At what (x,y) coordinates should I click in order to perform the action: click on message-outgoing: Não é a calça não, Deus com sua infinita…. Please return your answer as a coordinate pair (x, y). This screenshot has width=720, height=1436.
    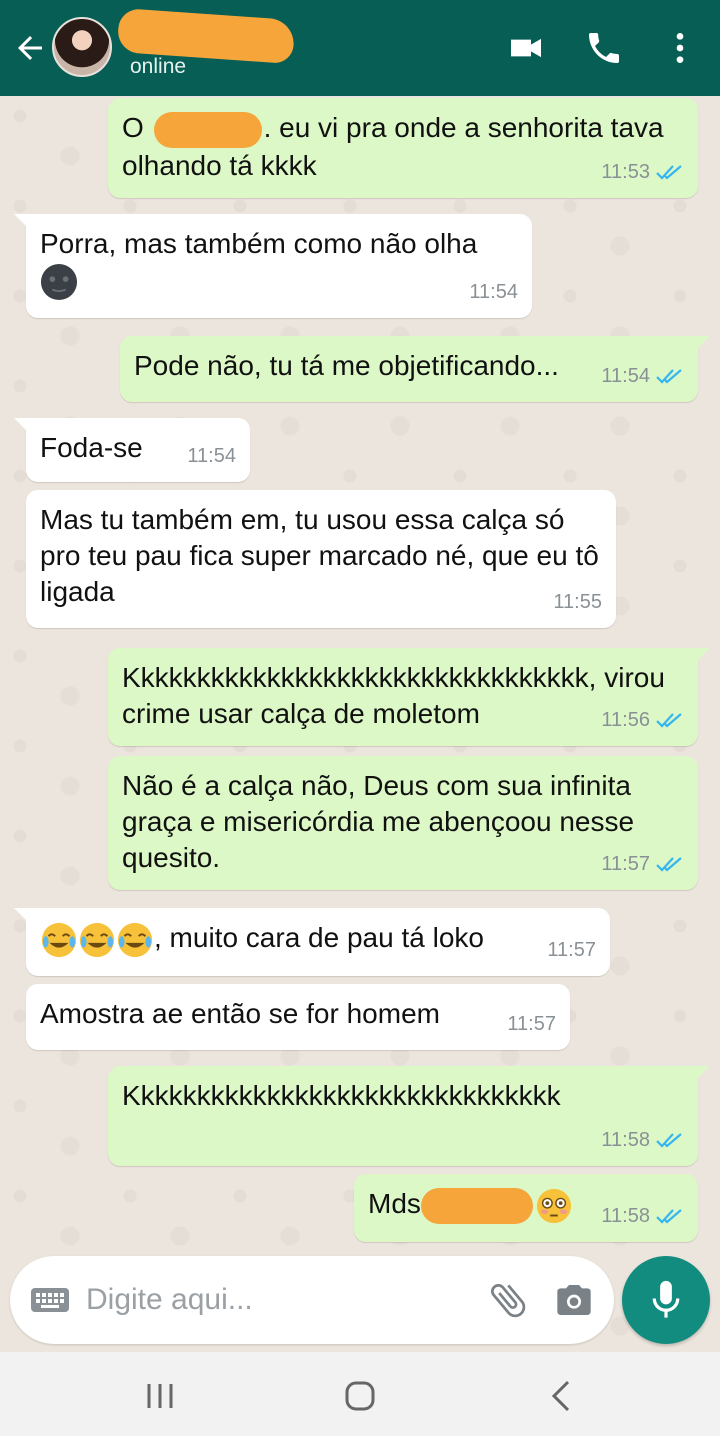
    Looking at the image, I should click on (403, 823).